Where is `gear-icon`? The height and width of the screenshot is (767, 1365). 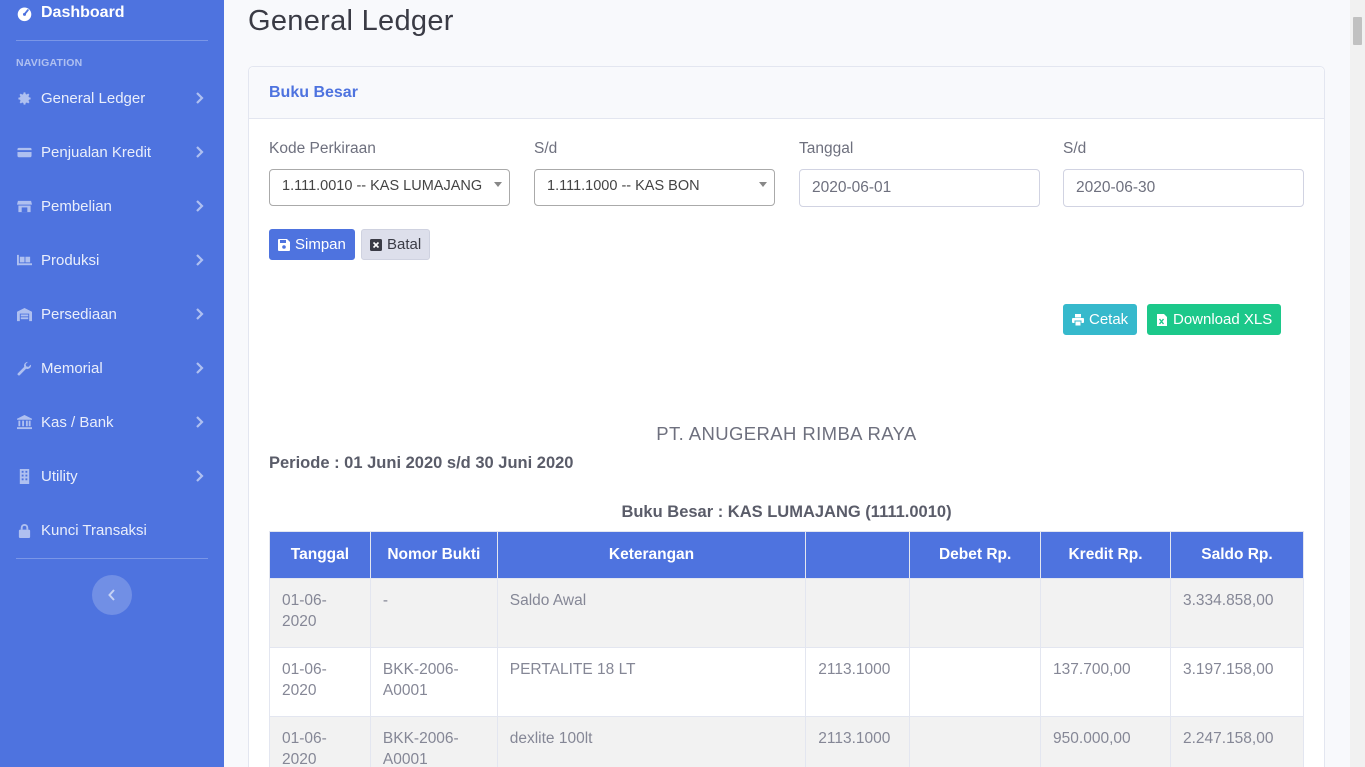
gear-icon is located at coordinates (24, 98).